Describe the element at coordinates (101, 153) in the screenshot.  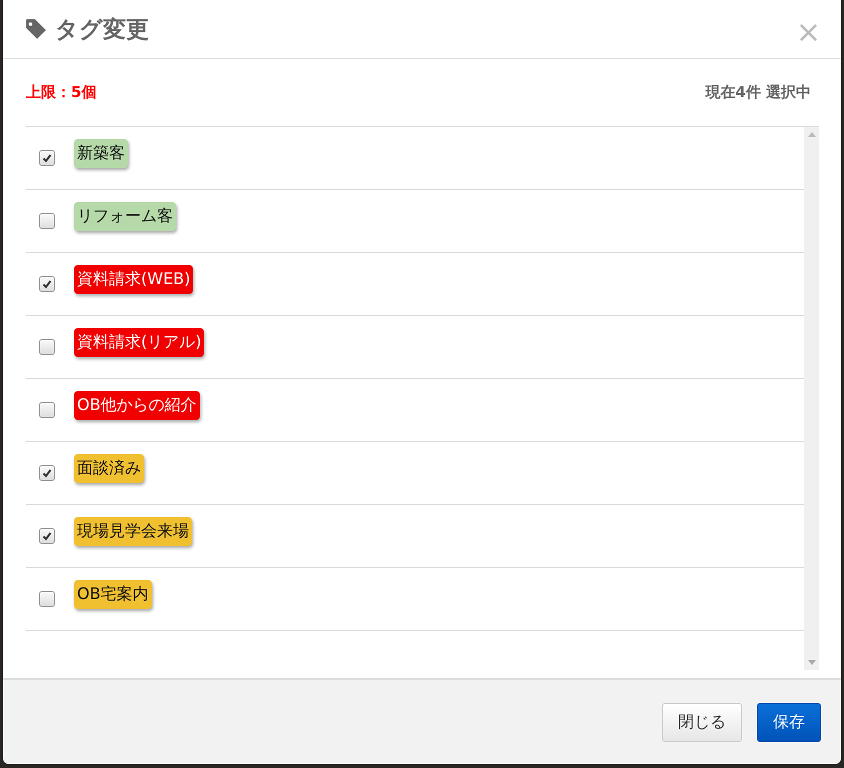
I see `tag-label: 新築客` at that location.